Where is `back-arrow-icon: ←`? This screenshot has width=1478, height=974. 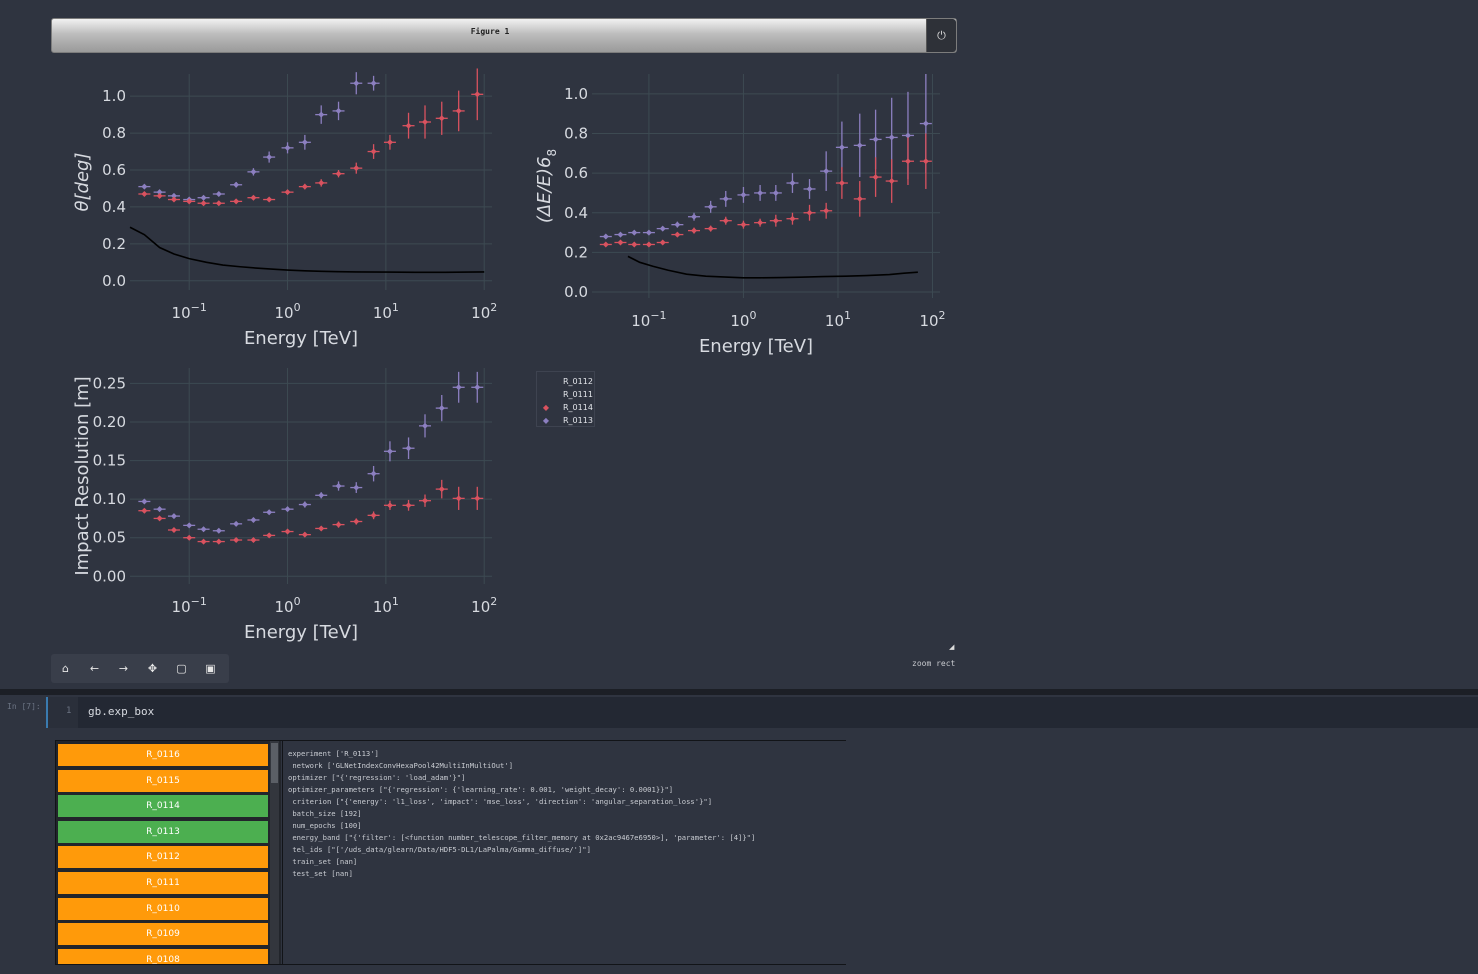
back-arrow-icon: ← is located at coordinates (94, 668).